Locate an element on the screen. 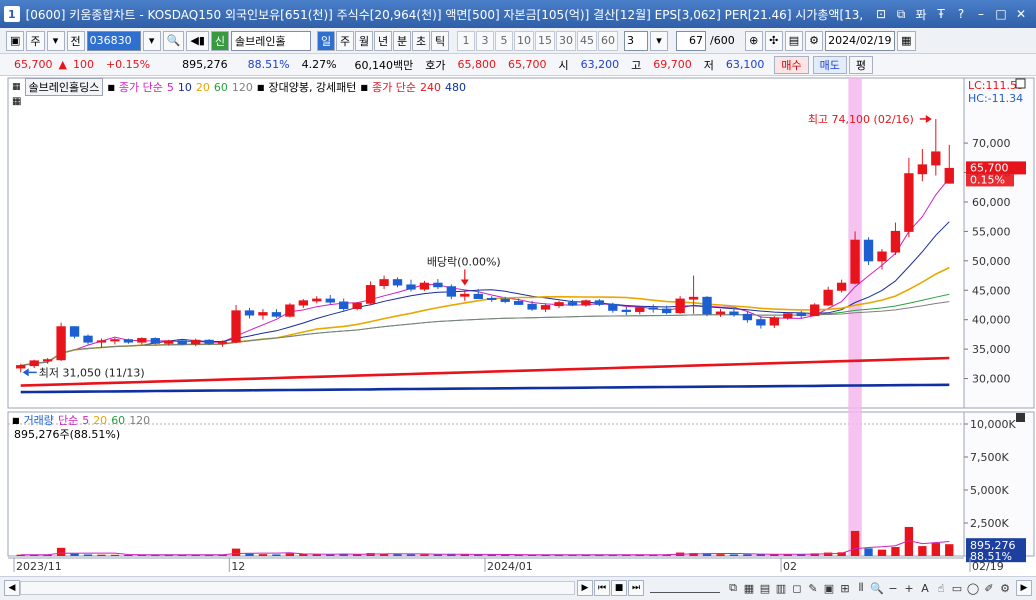  legend-stock-name: 솔브레인홀딩스 is located at coordinates (64, 87).